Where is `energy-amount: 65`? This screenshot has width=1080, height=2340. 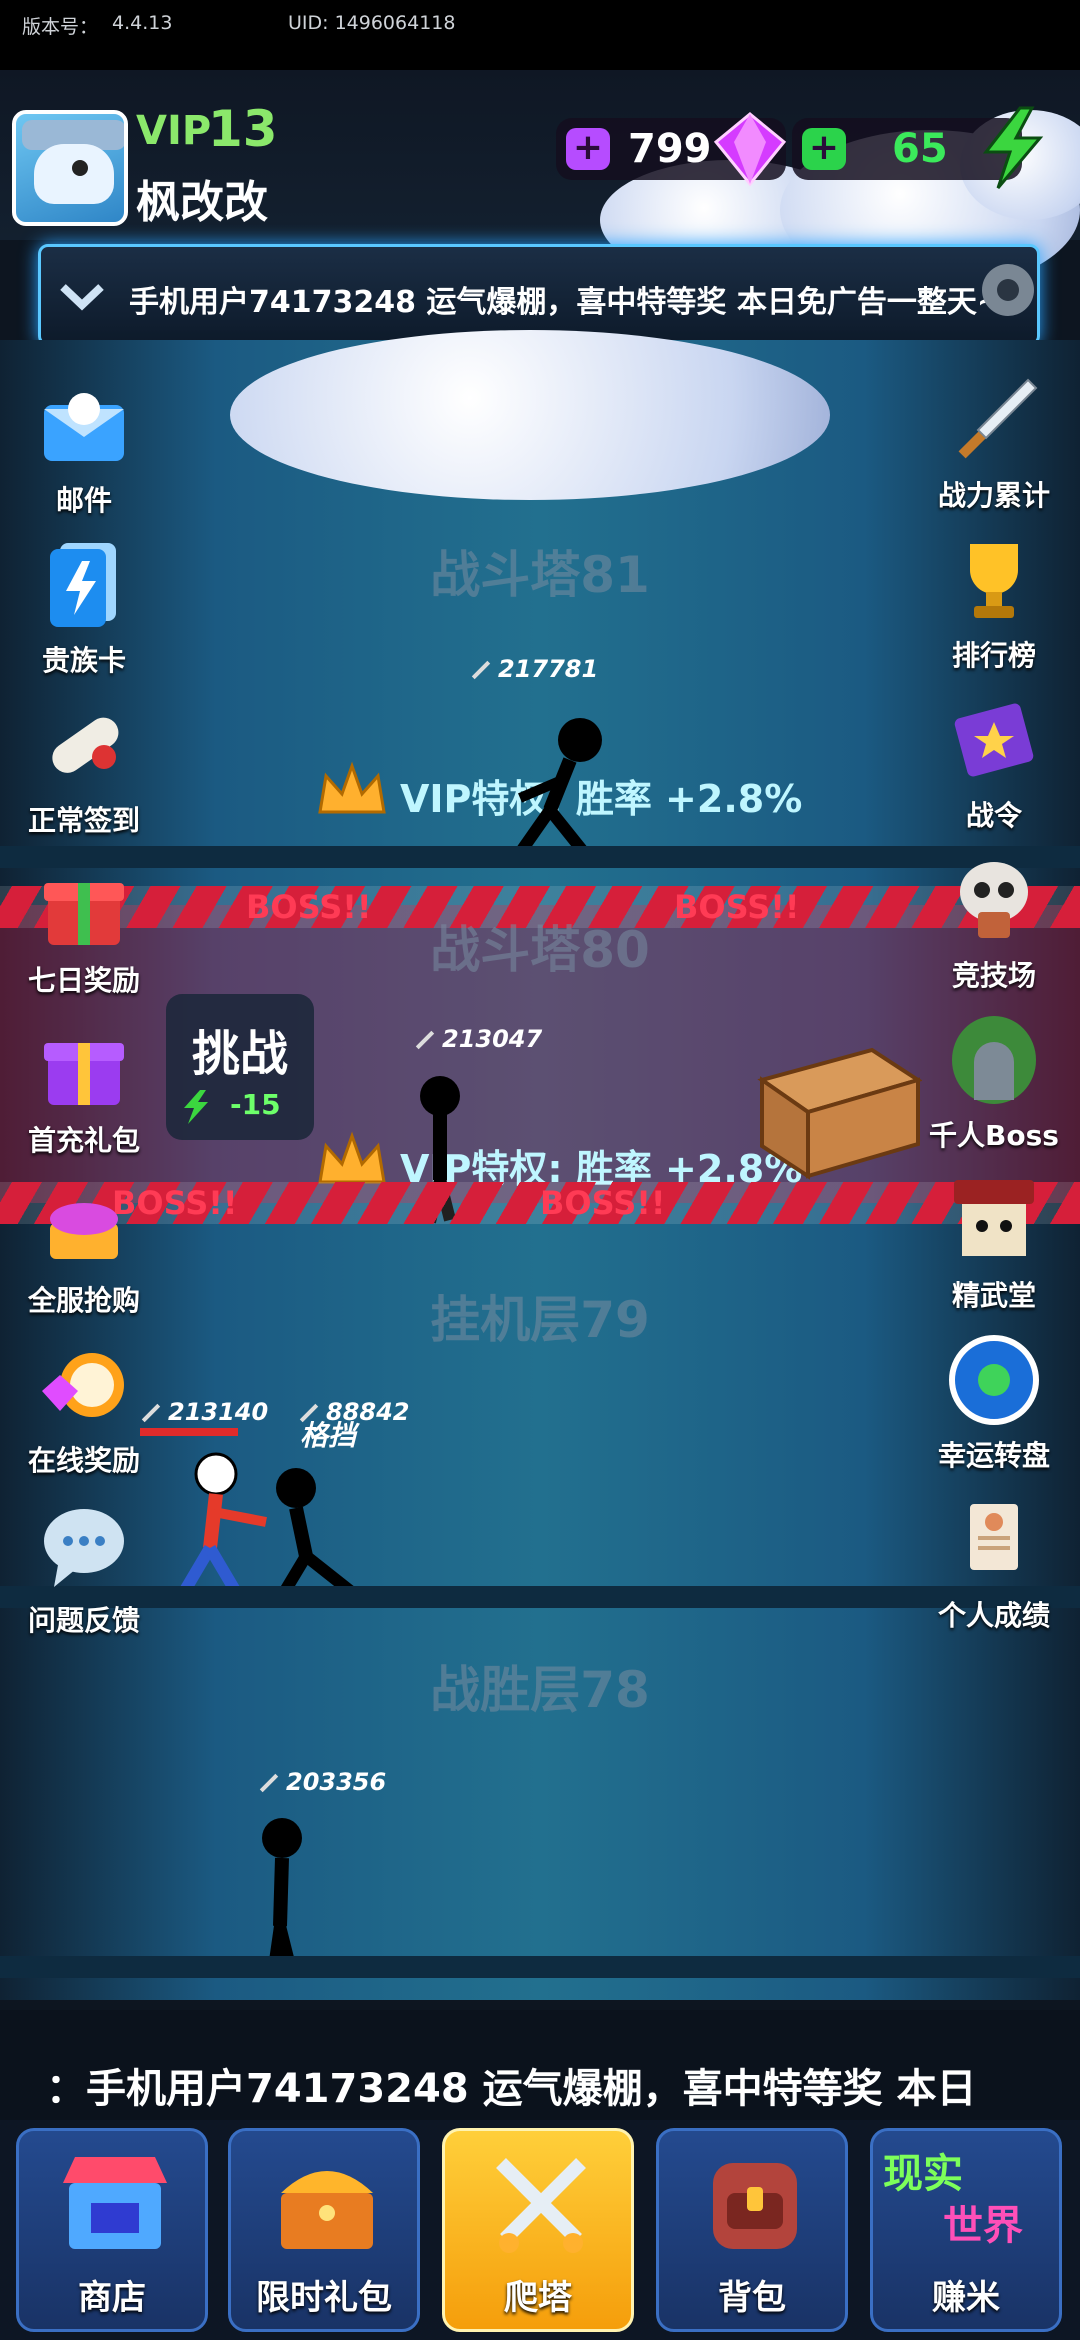 energy-amount: 65 is located at coordinates (920, 149).